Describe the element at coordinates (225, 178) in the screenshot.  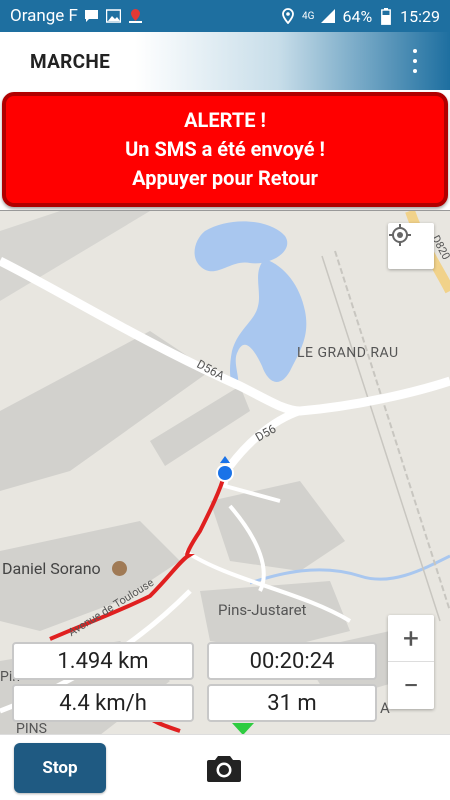
I see `alert-action: Appuyer pour Retour` at that location.